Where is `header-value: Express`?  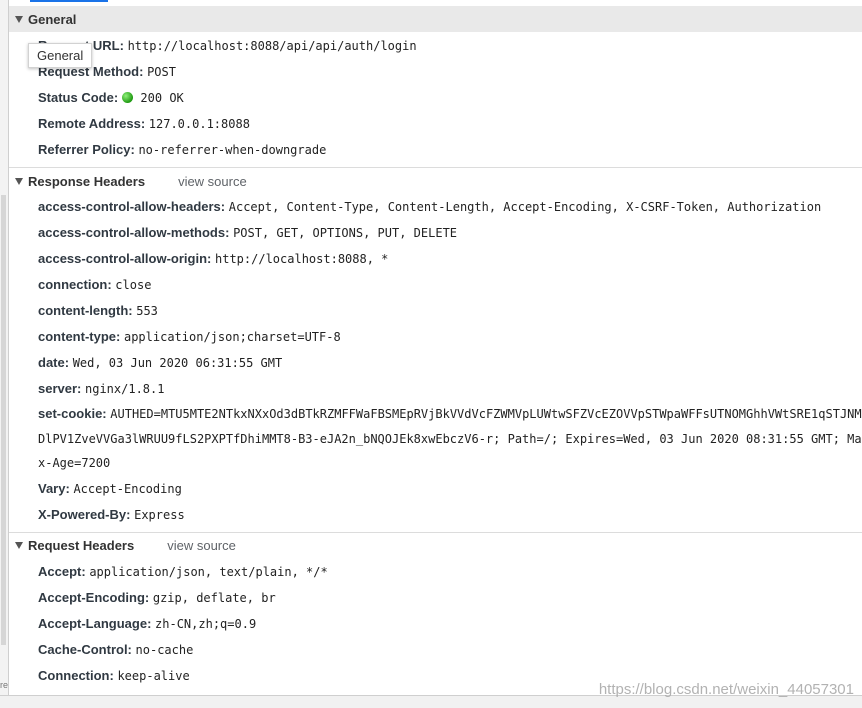
header-value: Express is located at coordinates (159, 514).